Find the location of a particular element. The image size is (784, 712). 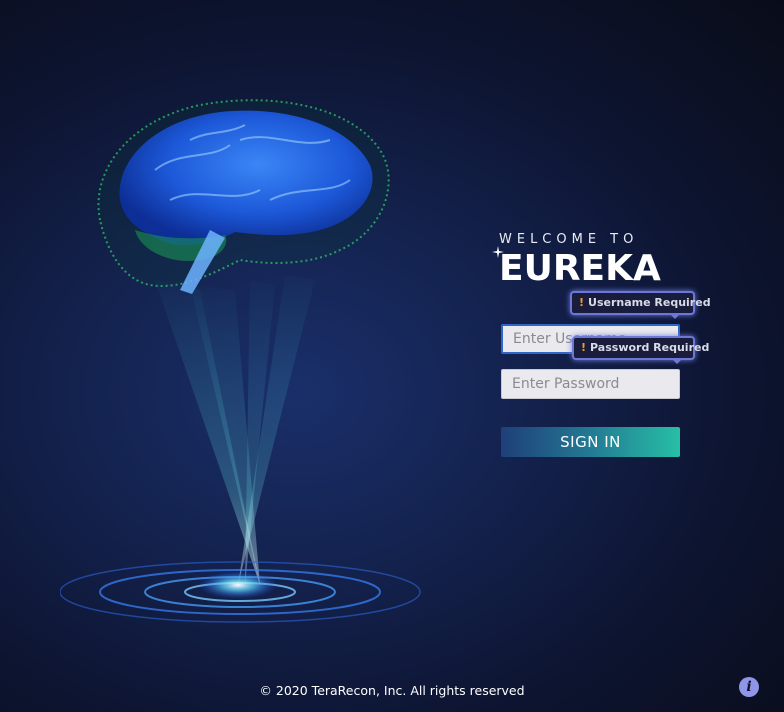

password-error-text: Password Required is located at coordinates (650, 347).